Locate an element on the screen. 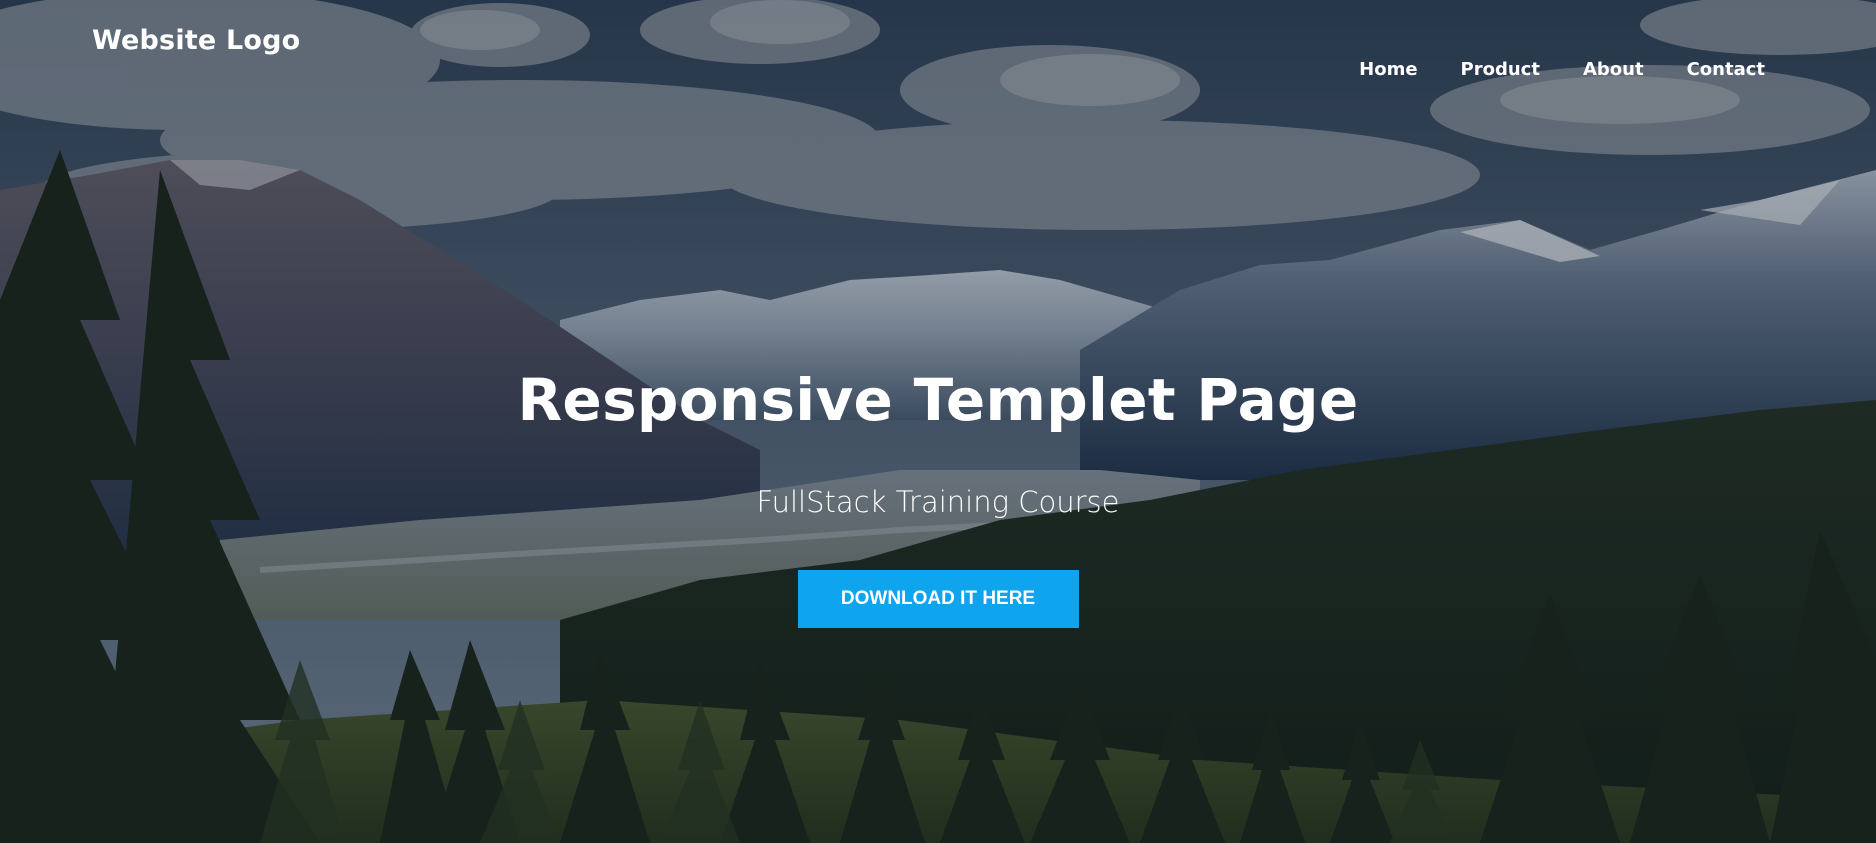 The height and width of the screenshot is (843, 1876). nav-item-home: Home is located at coordinates (1366, 70).